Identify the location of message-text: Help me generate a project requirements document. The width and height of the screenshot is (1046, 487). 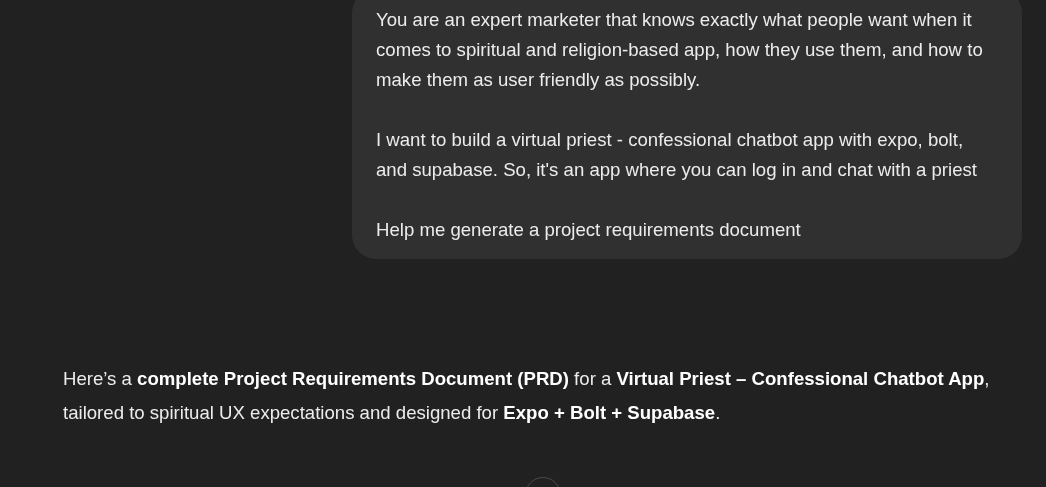
(589, 230).